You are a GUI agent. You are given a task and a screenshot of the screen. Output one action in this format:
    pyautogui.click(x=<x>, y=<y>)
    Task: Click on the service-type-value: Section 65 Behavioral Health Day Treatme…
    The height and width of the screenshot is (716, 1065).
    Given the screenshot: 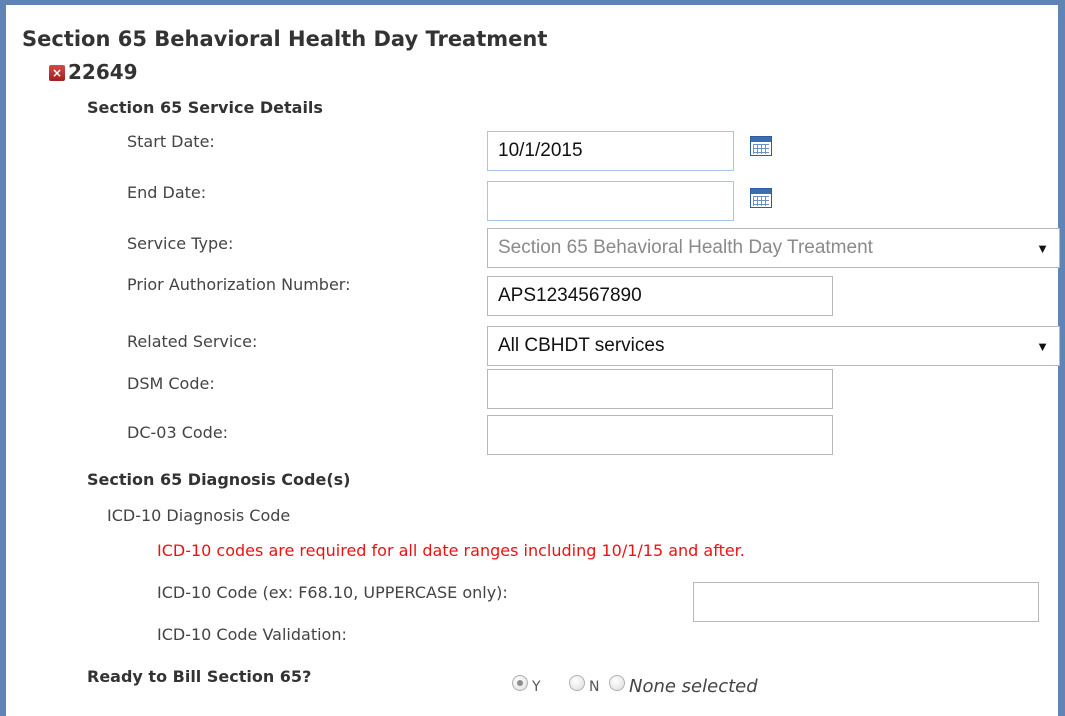 What is the action you would take?
    pyautogui.click(x=685, y=247)
    